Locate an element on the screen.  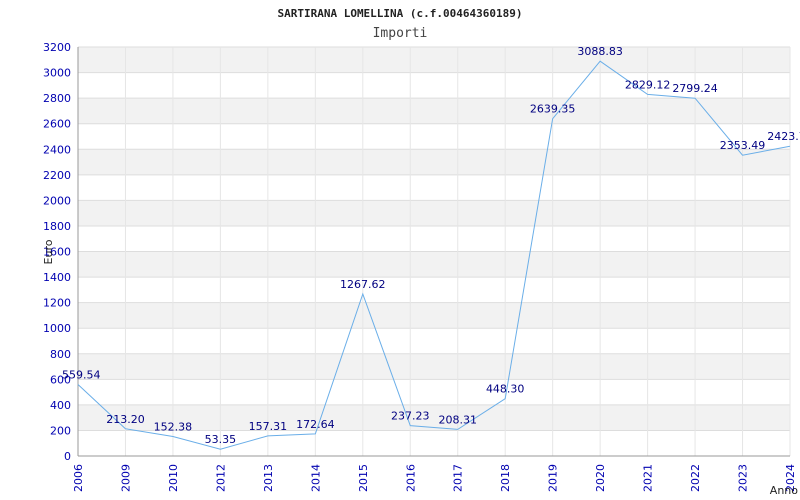
y-axis-label: Euro is located at coordinates (48, 251).